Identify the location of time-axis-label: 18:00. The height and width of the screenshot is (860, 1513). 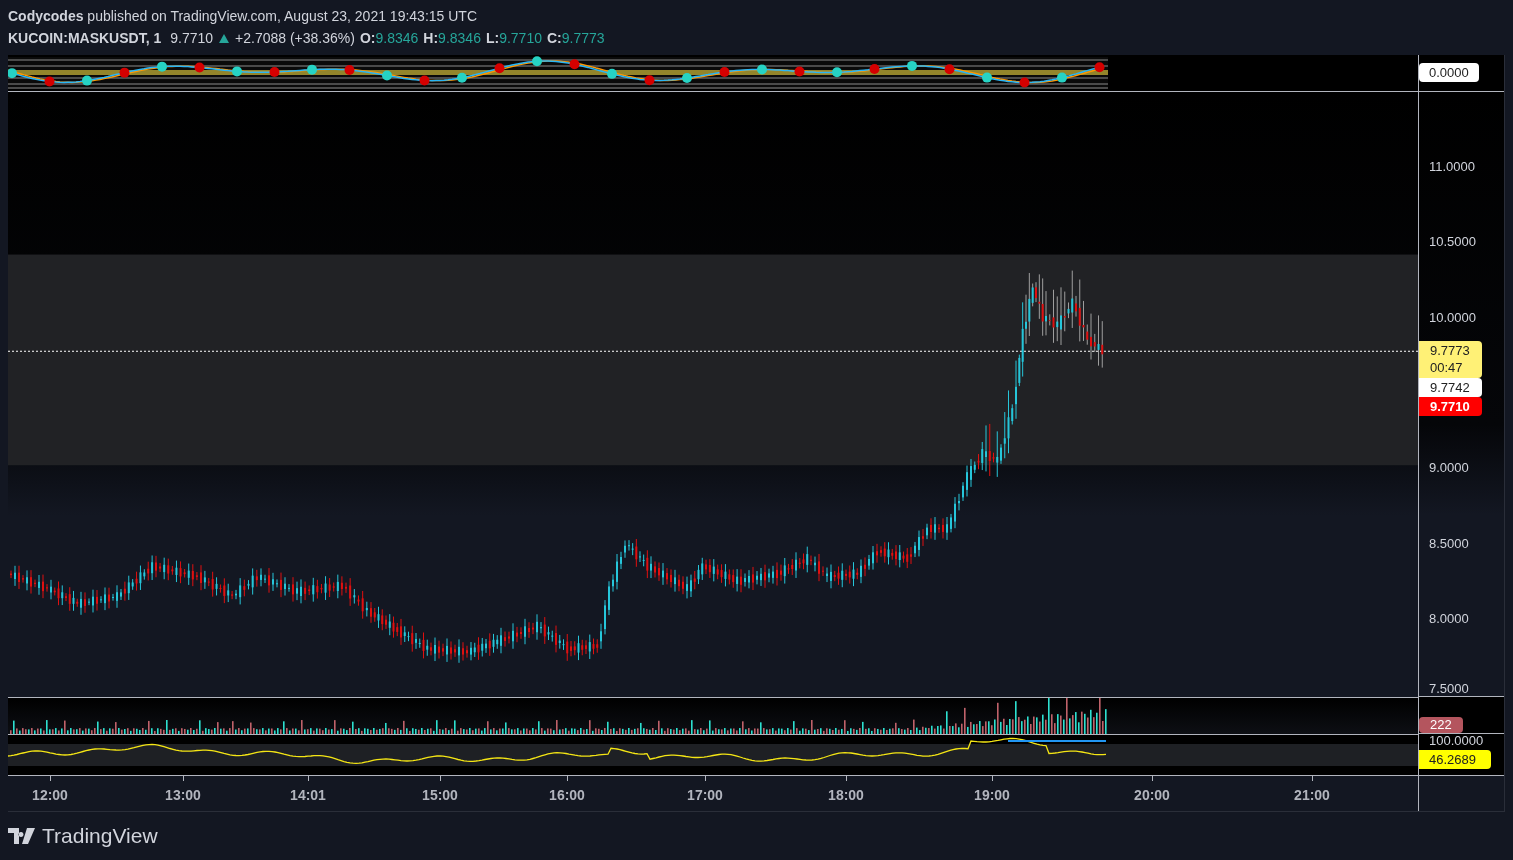
(846, 796).